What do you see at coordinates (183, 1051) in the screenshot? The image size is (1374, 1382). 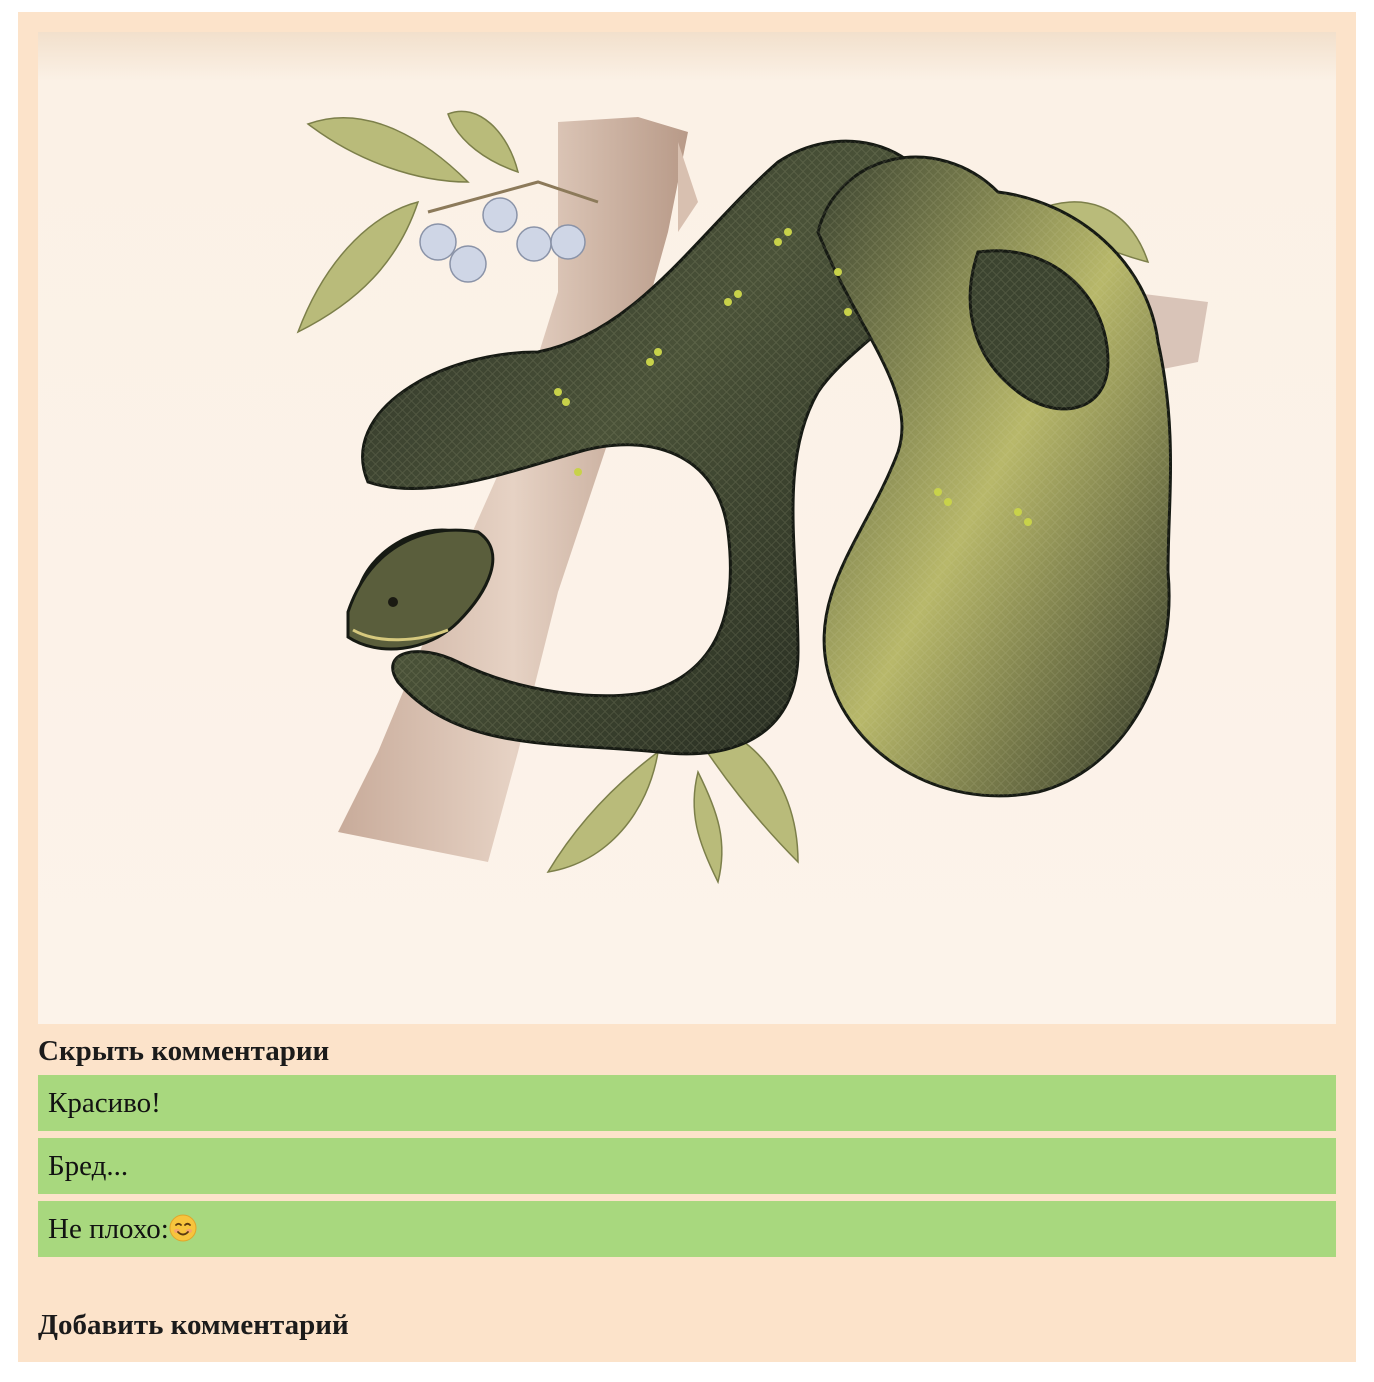 I see `hide-comments-button: Скрыть комментарии` at bounding box center [183, 1051].